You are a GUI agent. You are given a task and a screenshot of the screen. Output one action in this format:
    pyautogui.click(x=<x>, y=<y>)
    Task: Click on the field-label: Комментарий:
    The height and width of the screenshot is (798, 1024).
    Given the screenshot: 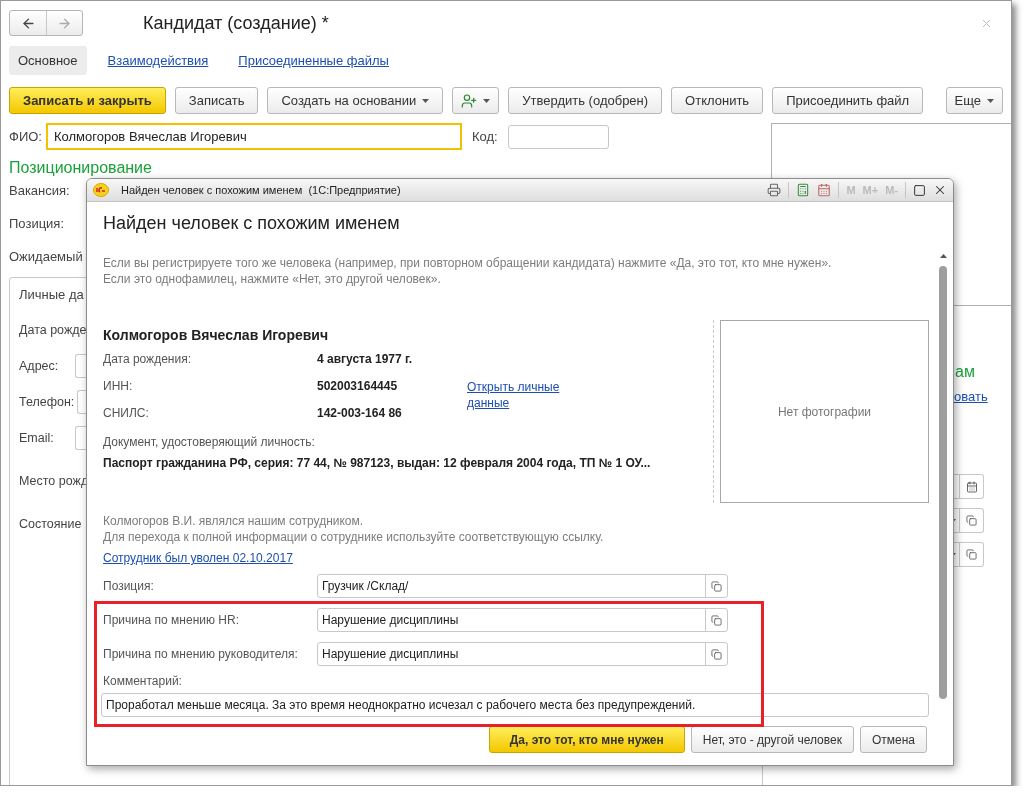 What is the action you would take?
    pyautogui.click(x=143, y=681)
    